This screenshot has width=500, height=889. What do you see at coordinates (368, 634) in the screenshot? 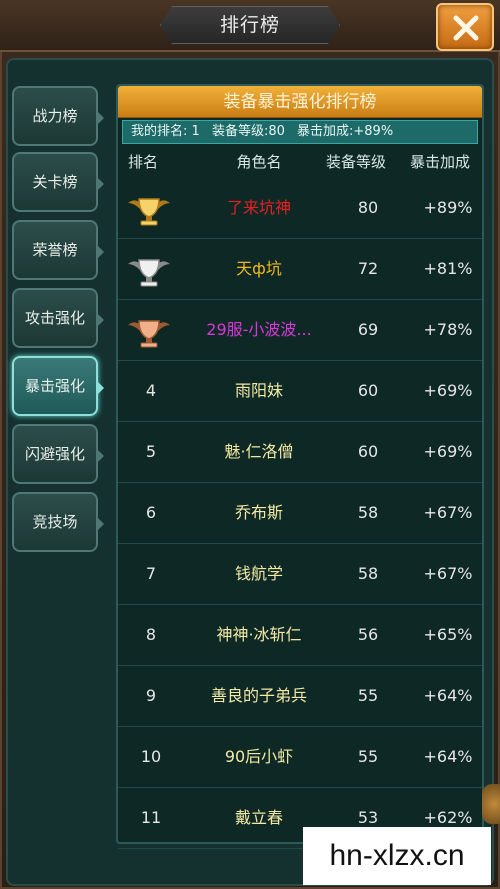
I see `row-equip-level: 56` at bounding box center [368, 634].